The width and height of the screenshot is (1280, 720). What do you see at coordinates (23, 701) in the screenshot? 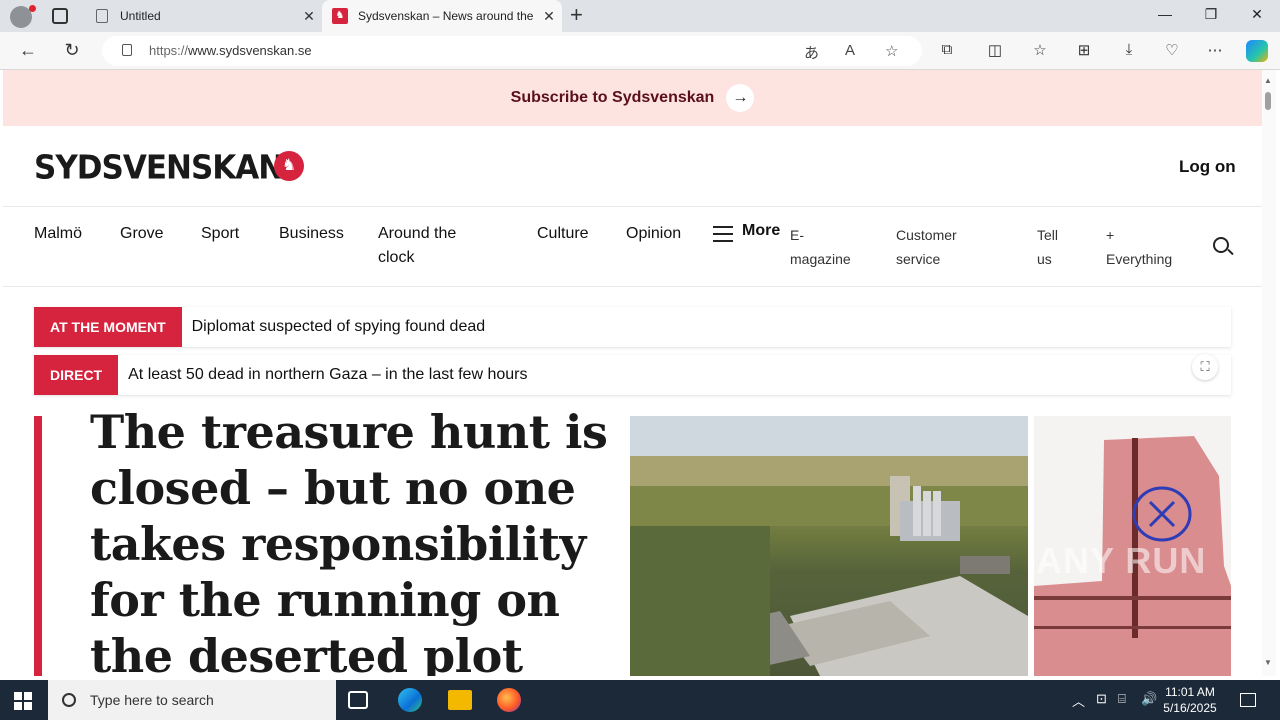
I see `windows-start-icon` at bounding box center [23, 701].